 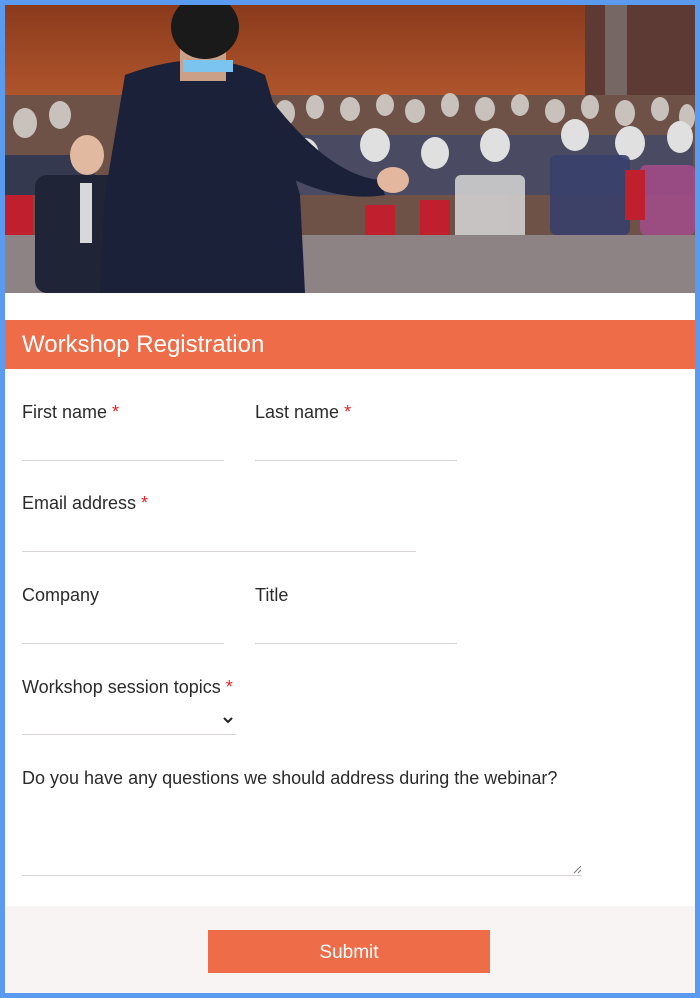 What do you see at coordinates (129, 721) in the screenshot?
I see `session-topics-select` at bounding box center [129, 721].